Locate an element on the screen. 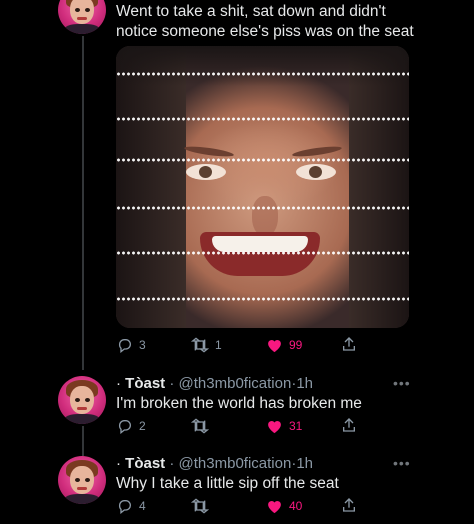 The height and width of the screenshot is (524, 474). reply-button: 2 is located at coordinates (131, 426).